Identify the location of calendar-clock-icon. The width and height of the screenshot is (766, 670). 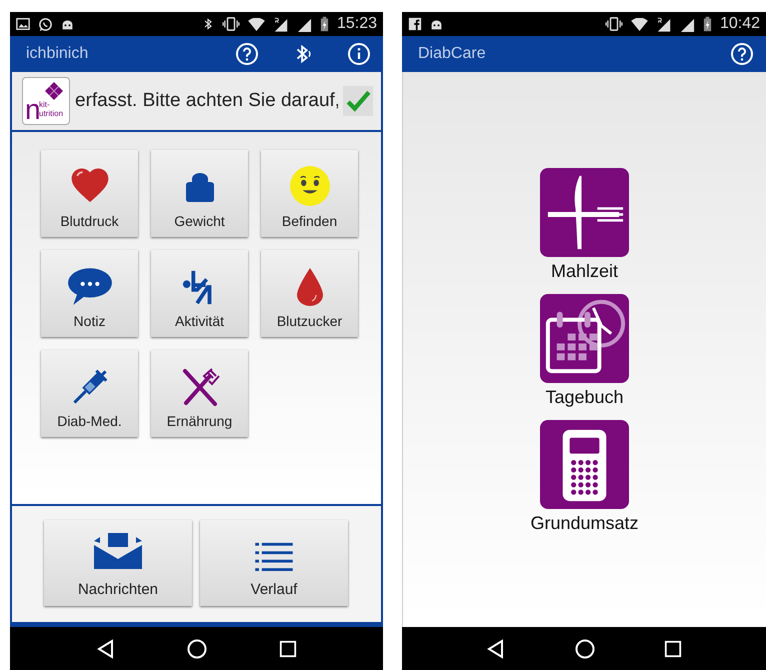
(584, 338).